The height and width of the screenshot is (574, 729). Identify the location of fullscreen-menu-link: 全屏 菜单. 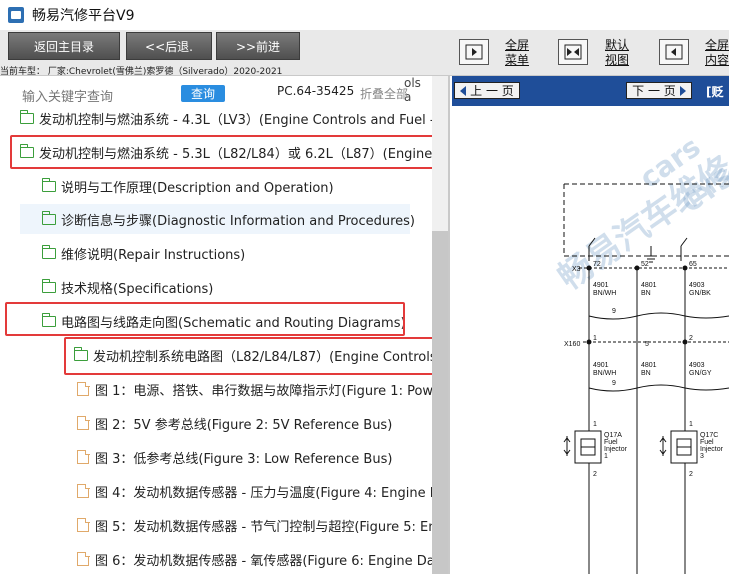
(517, 53).